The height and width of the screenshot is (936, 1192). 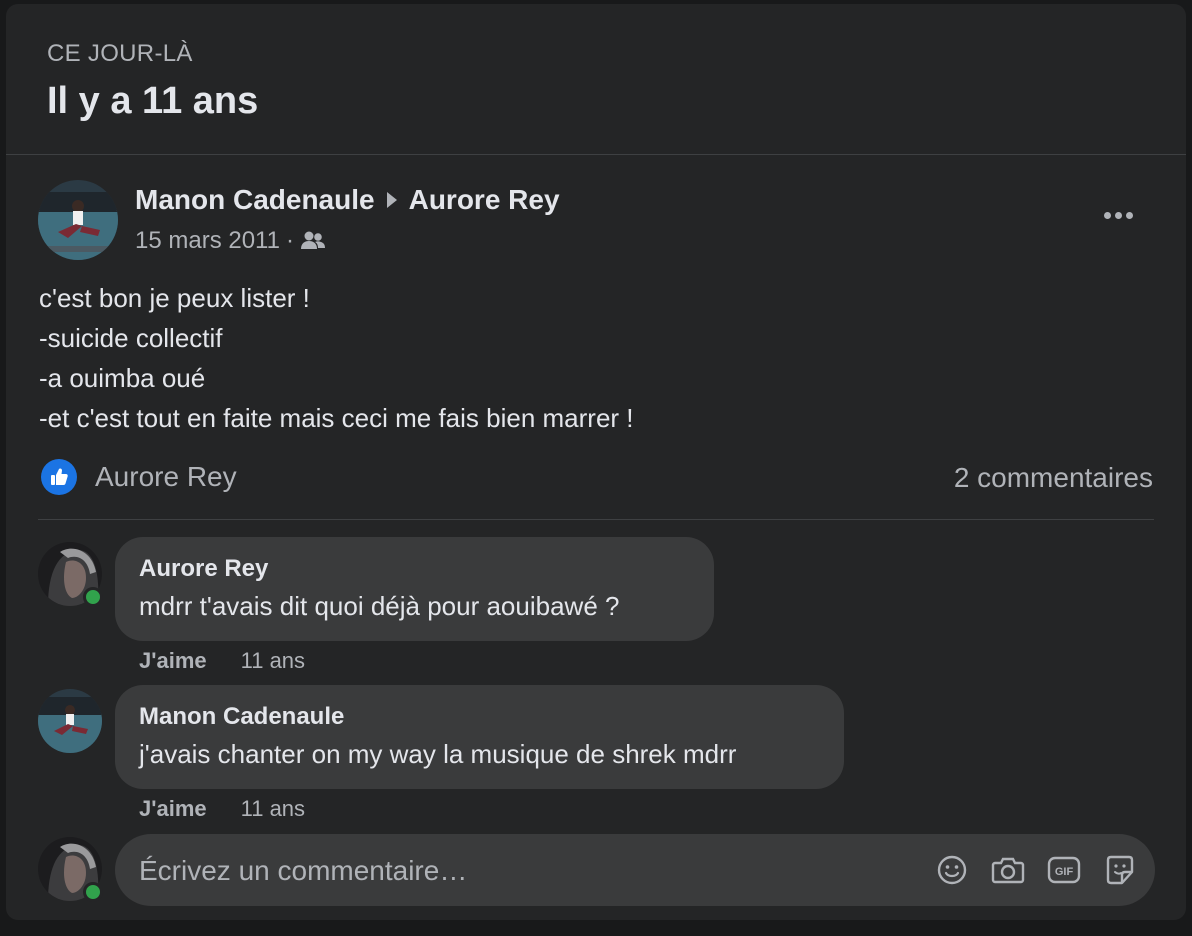 I want to click on more-options-icon, so click(x=1118, y=215).